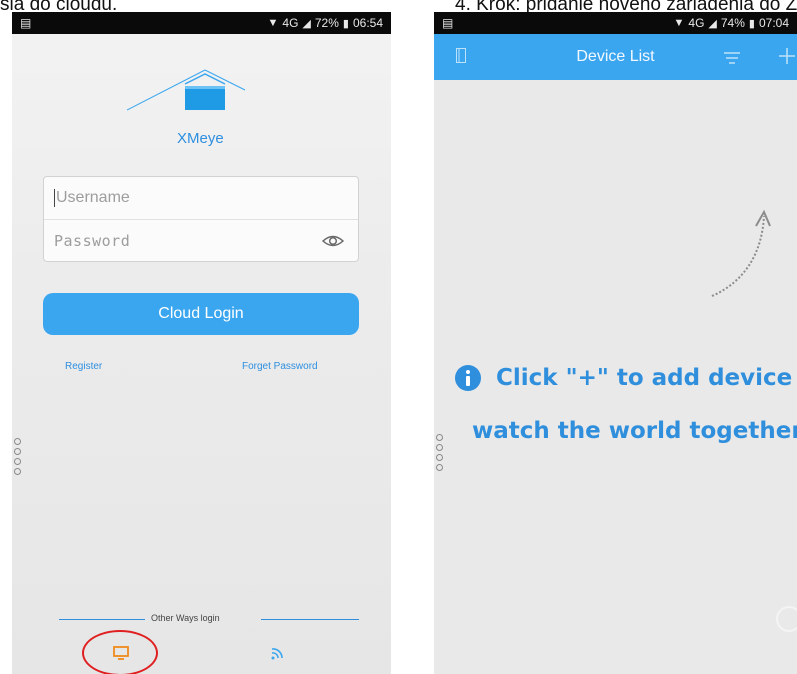  I want to click on floating-button, so click(786, 619).